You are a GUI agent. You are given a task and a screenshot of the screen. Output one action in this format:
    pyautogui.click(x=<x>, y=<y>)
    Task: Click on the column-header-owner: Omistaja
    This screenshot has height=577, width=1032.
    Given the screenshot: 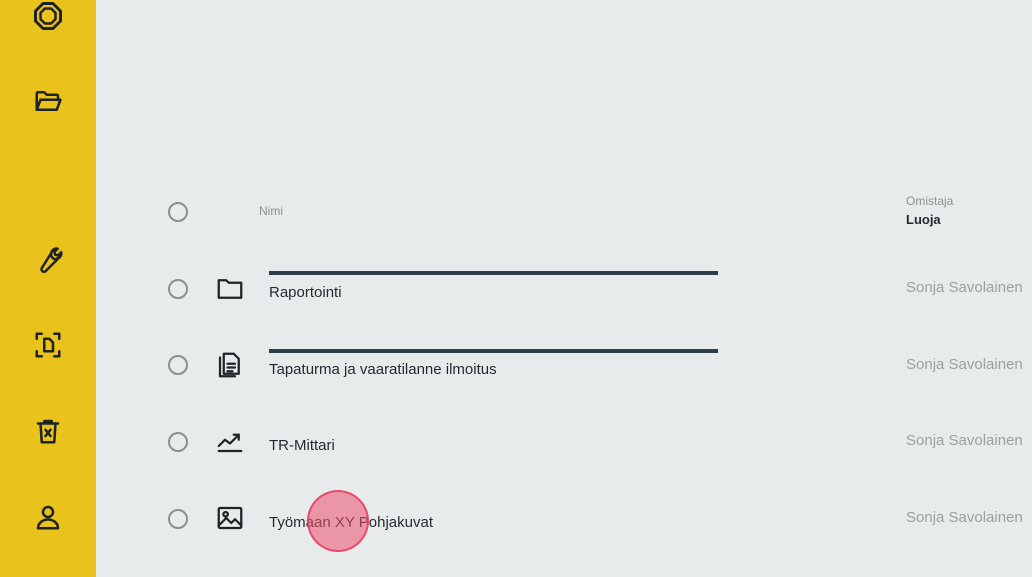 What is the action you would take?
    pyautogui.click(x=929, y=201)
    